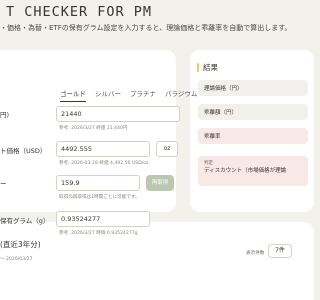  I want to click on price-input: 21440, so click(118, 114).